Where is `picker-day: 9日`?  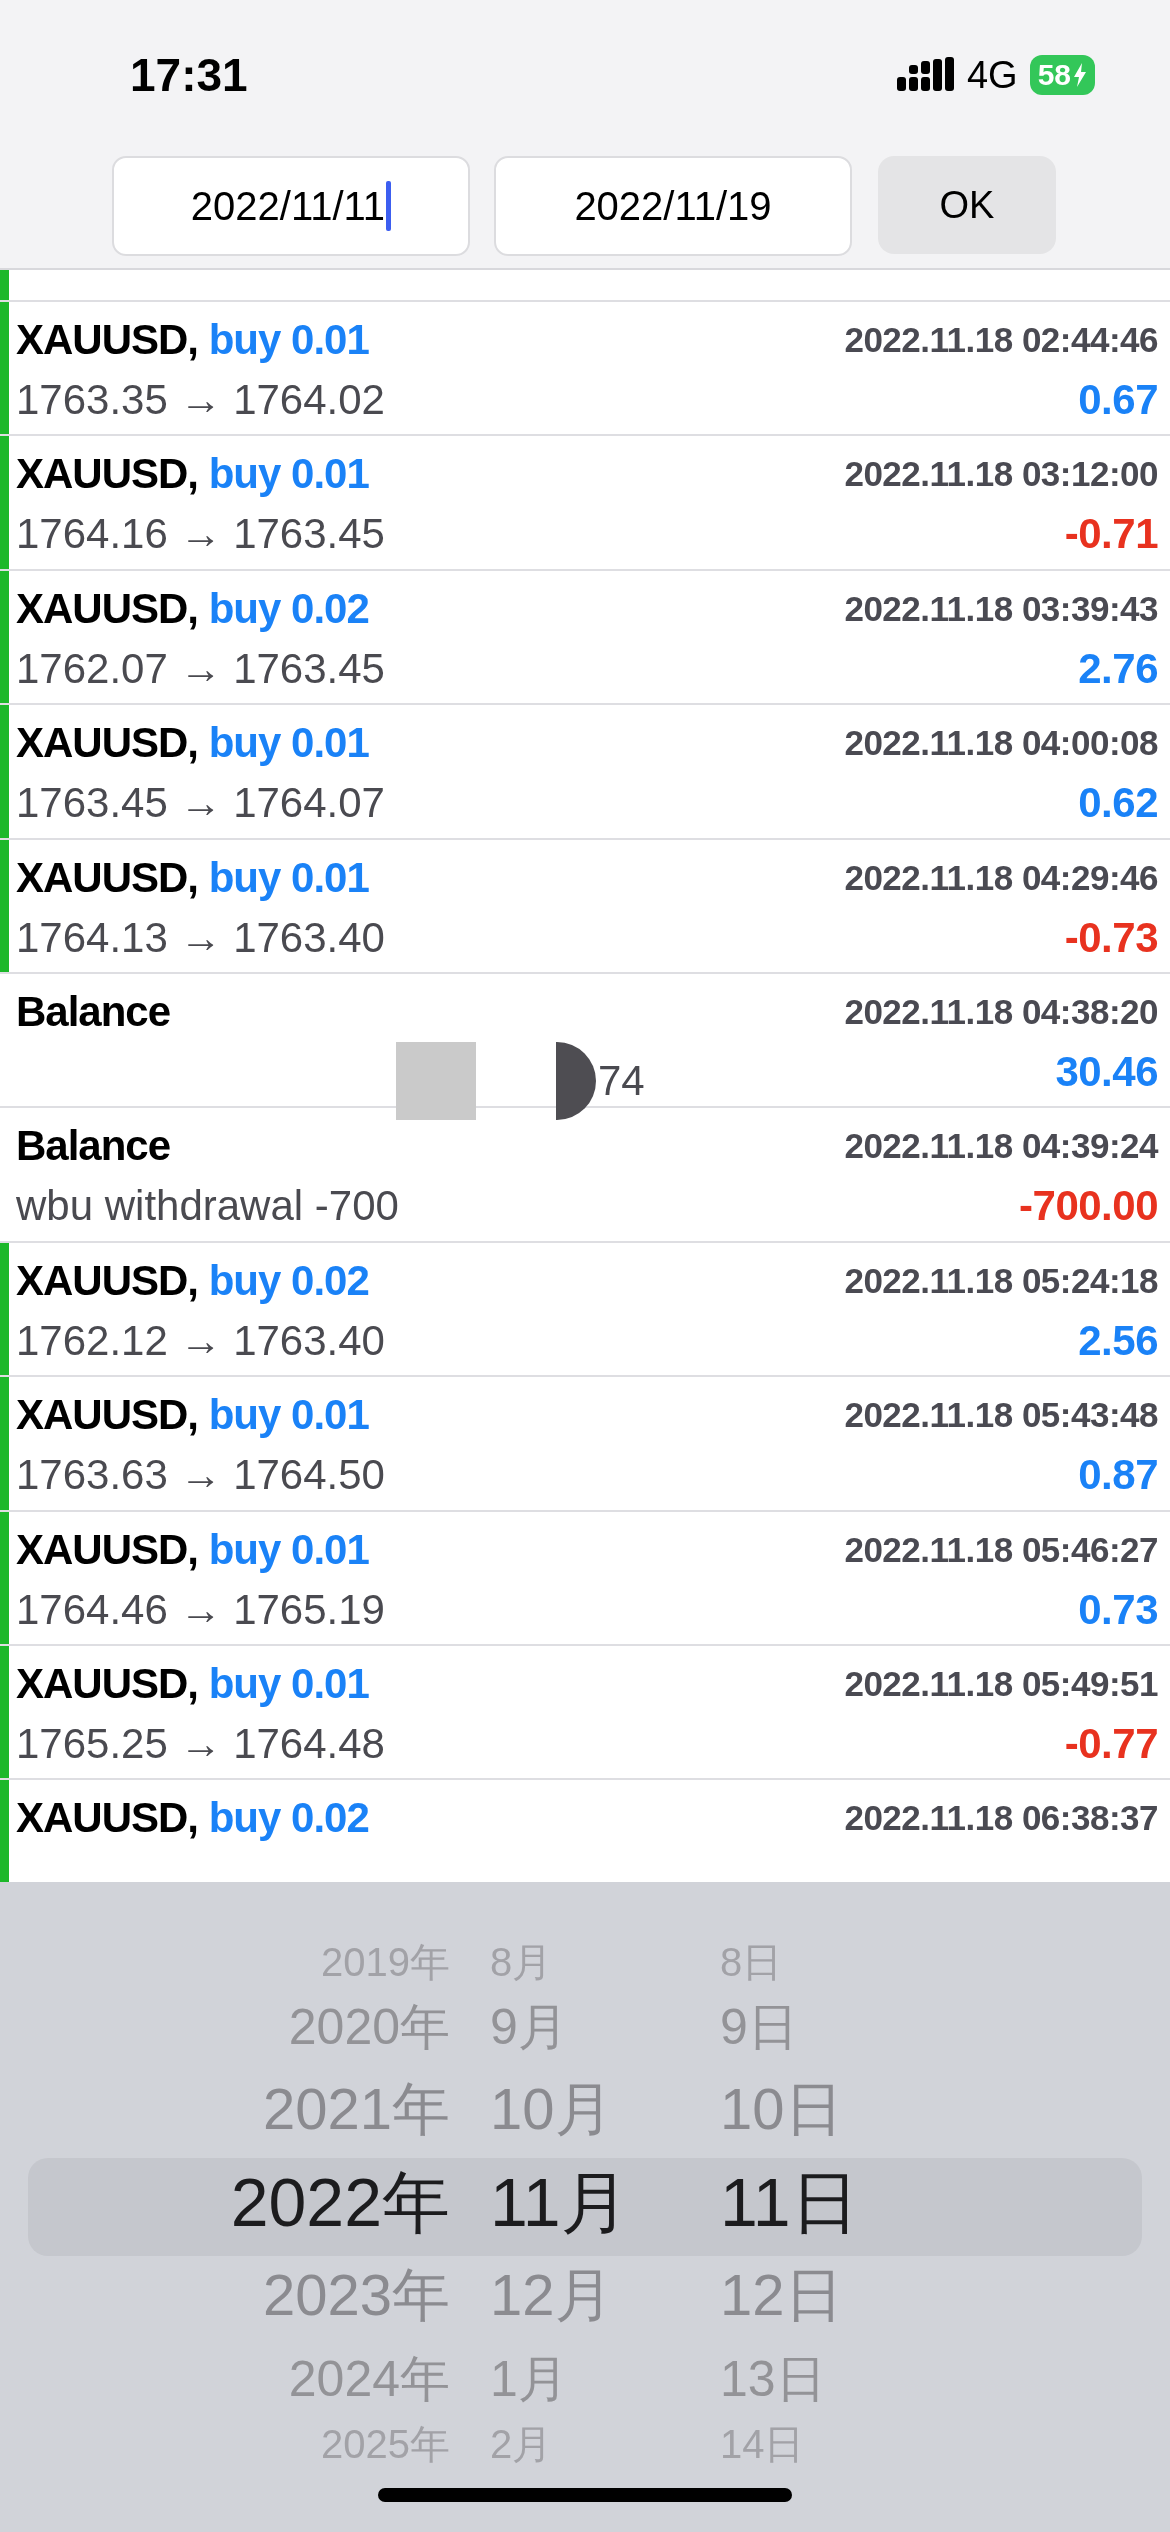
picker-day: 9日 is located at coordinates (935, 2027).